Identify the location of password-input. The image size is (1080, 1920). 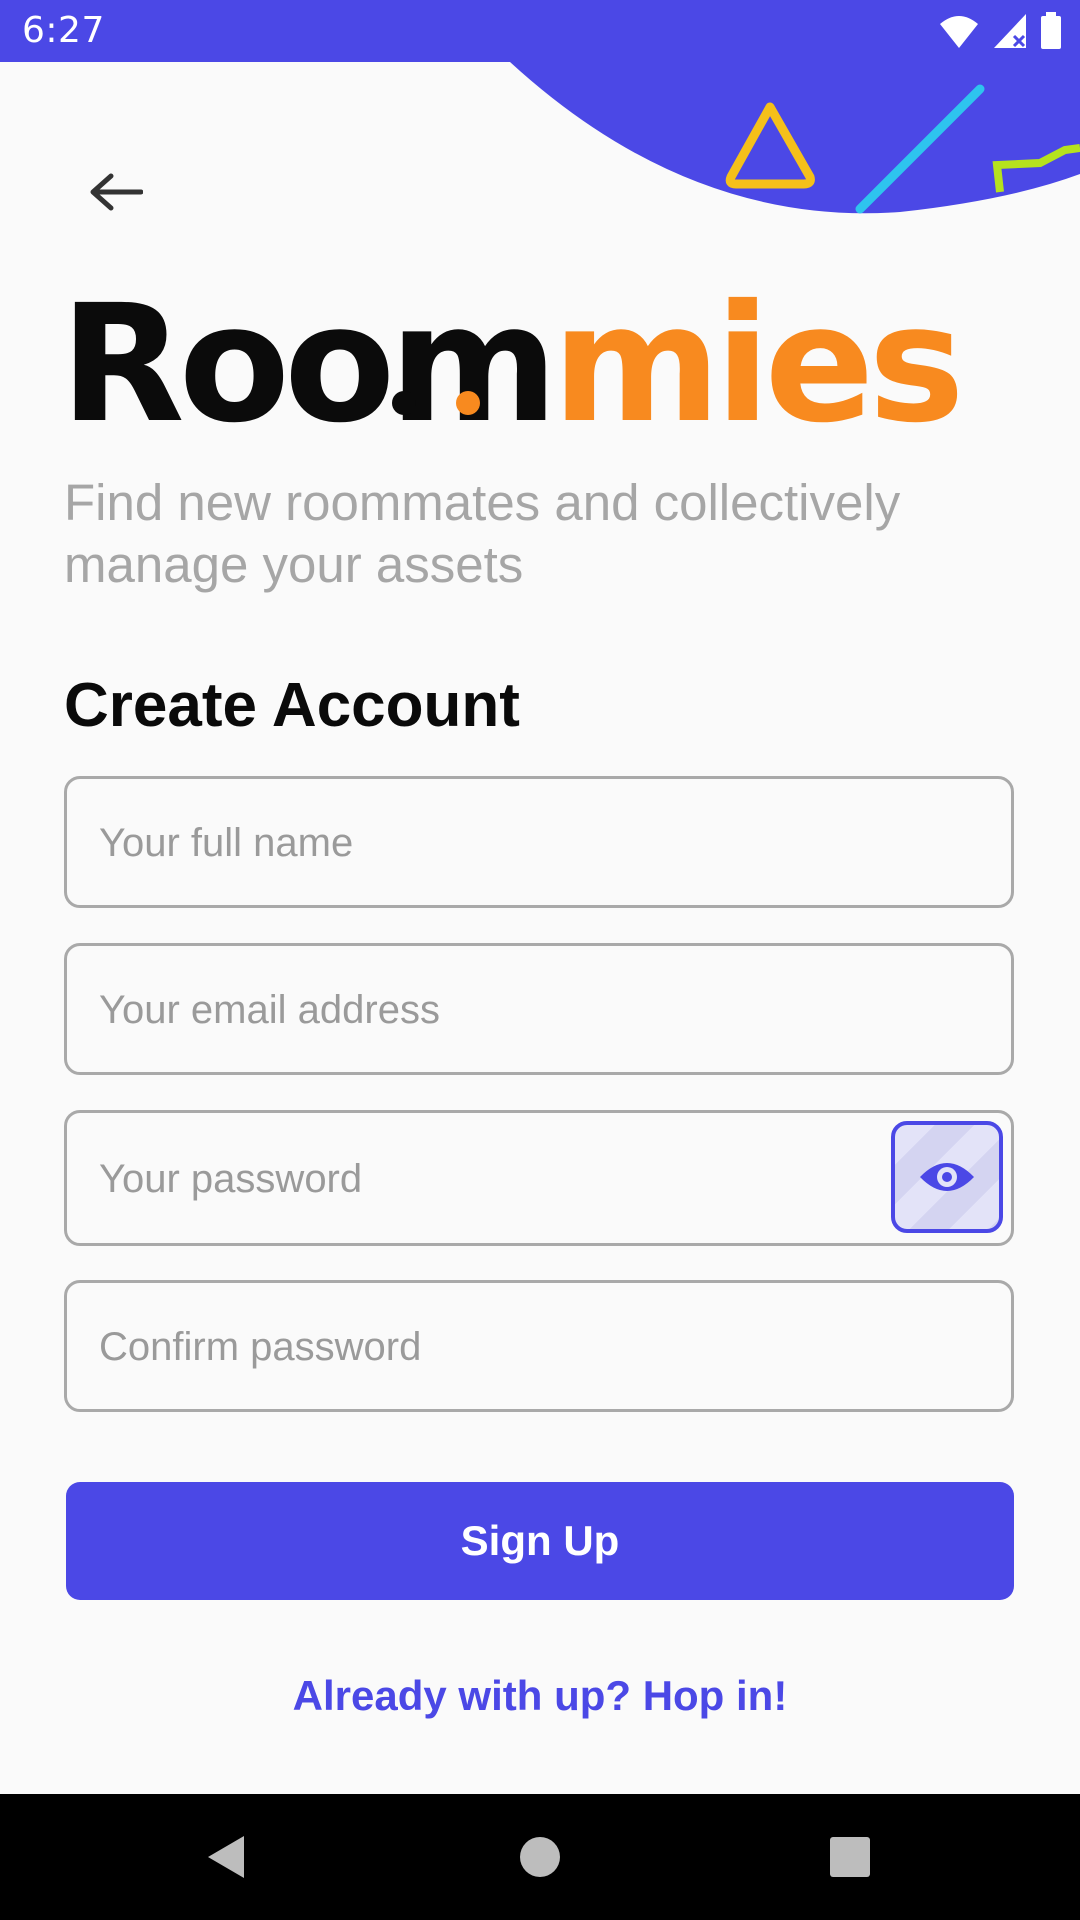
(509, 1179).